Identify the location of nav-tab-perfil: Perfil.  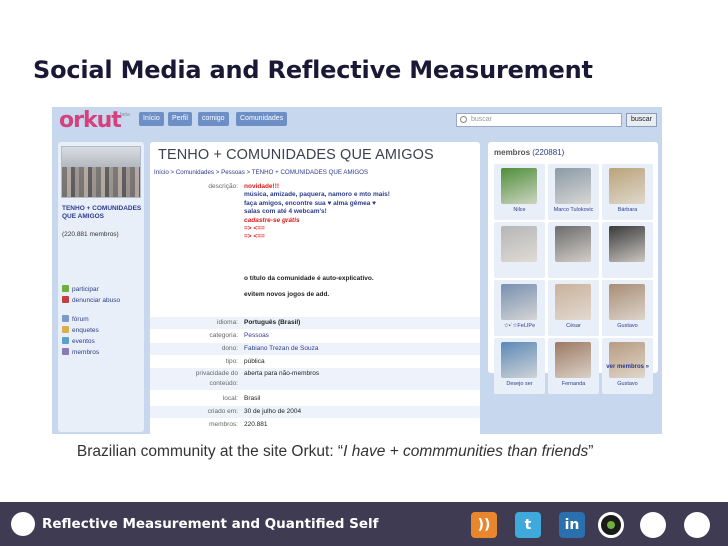
(180, 119).